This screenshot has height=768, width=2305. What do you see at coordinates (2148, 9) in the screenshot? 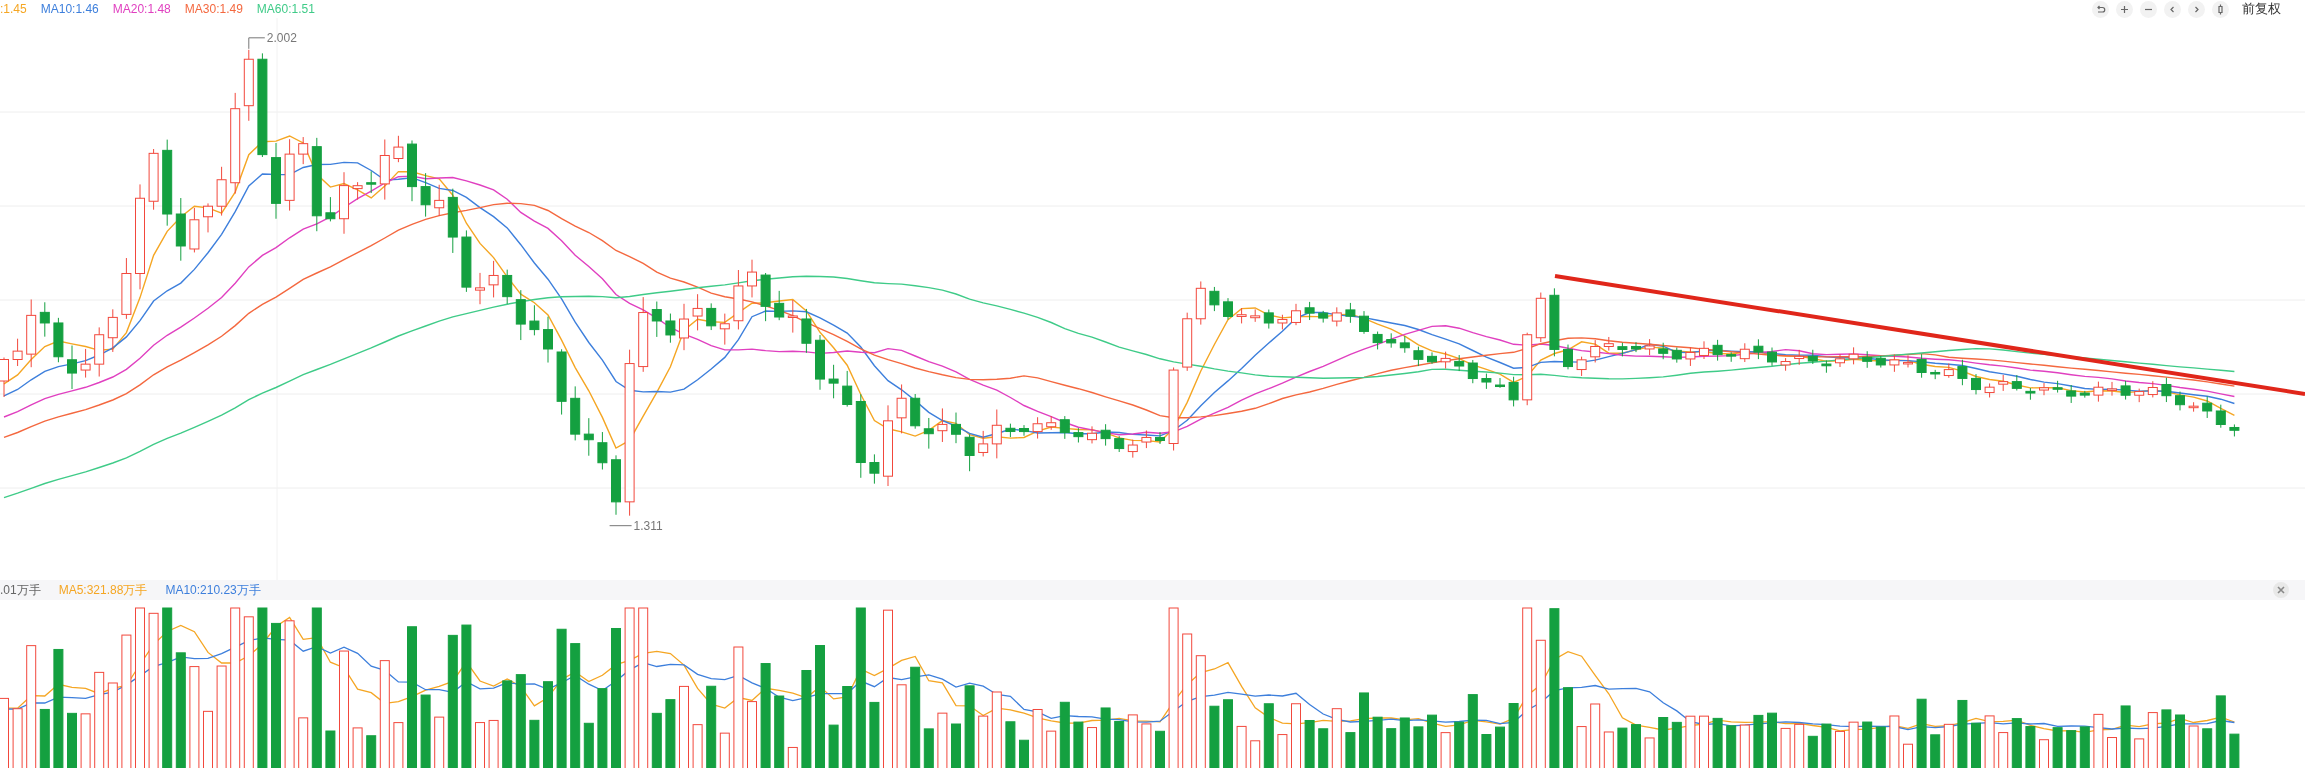
I see `zoom-out-button` at bounding box center [2148, 9].